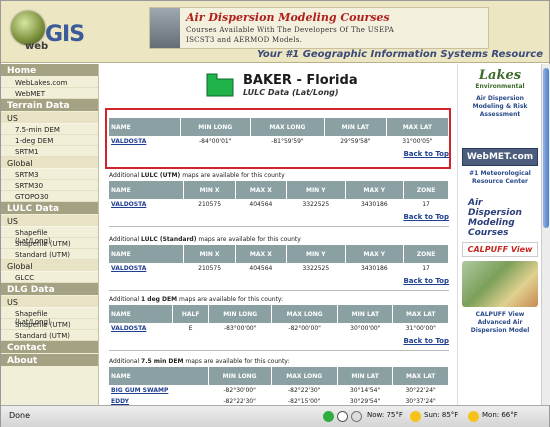  Describe the element at coordinates (49, 82) in the screenshot. I see `sidebar-item-weblakes: WebLakes.com` at that location.